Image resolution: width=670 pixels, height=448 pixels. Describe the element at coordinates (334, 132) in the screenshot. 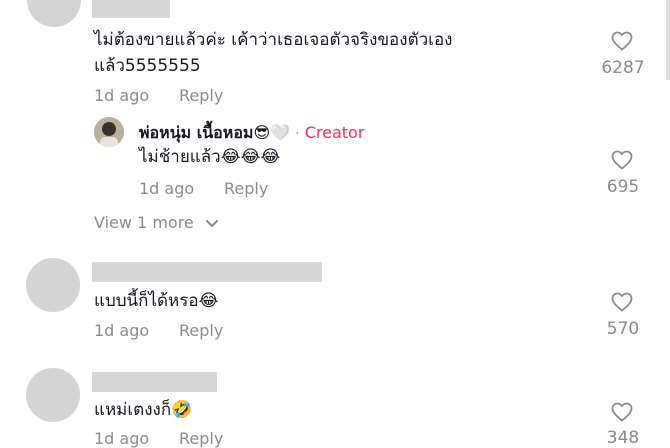

I see `creator-badge: Creator` at that location.